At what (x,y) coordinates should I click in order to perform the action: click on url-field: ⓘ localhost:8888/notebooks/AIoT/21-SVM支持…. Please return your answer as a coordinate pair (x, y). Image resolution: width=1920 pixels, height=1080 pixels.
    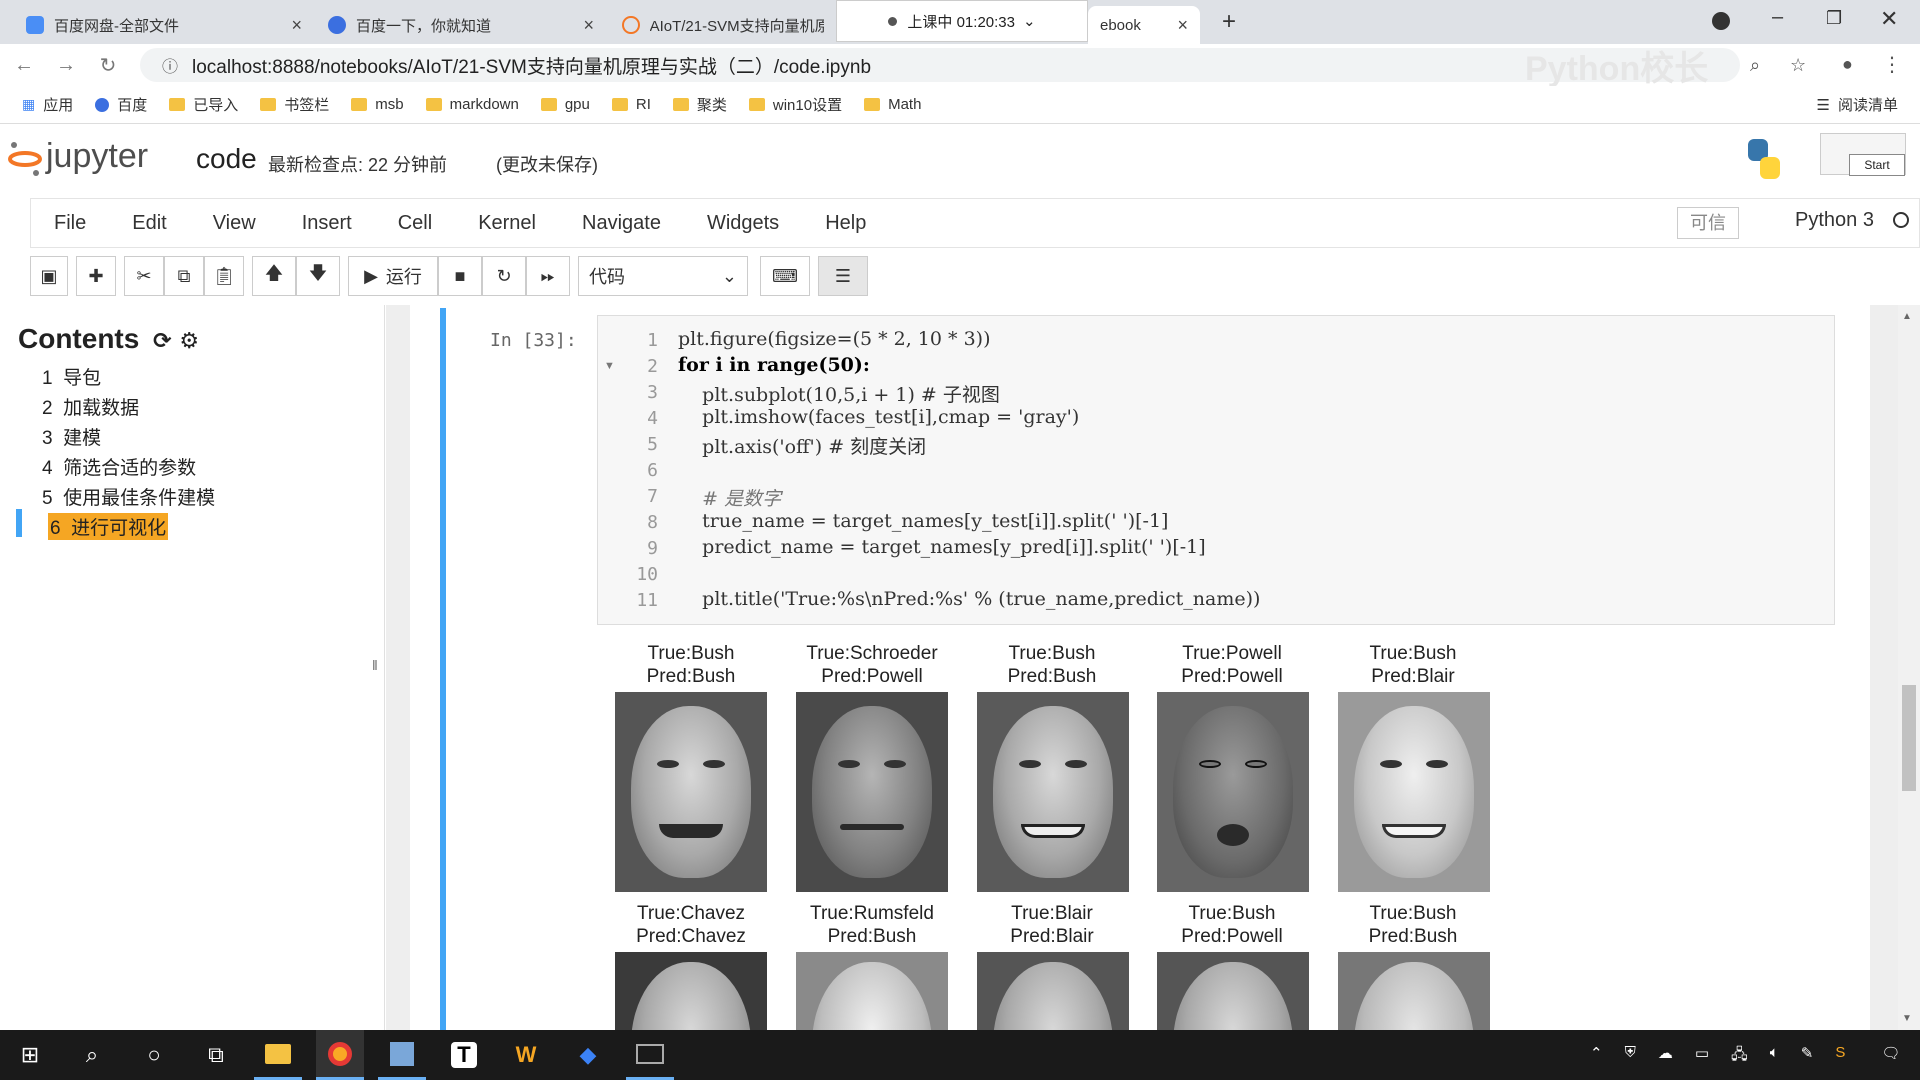
    Looking at the image, I should click on (973, 68).